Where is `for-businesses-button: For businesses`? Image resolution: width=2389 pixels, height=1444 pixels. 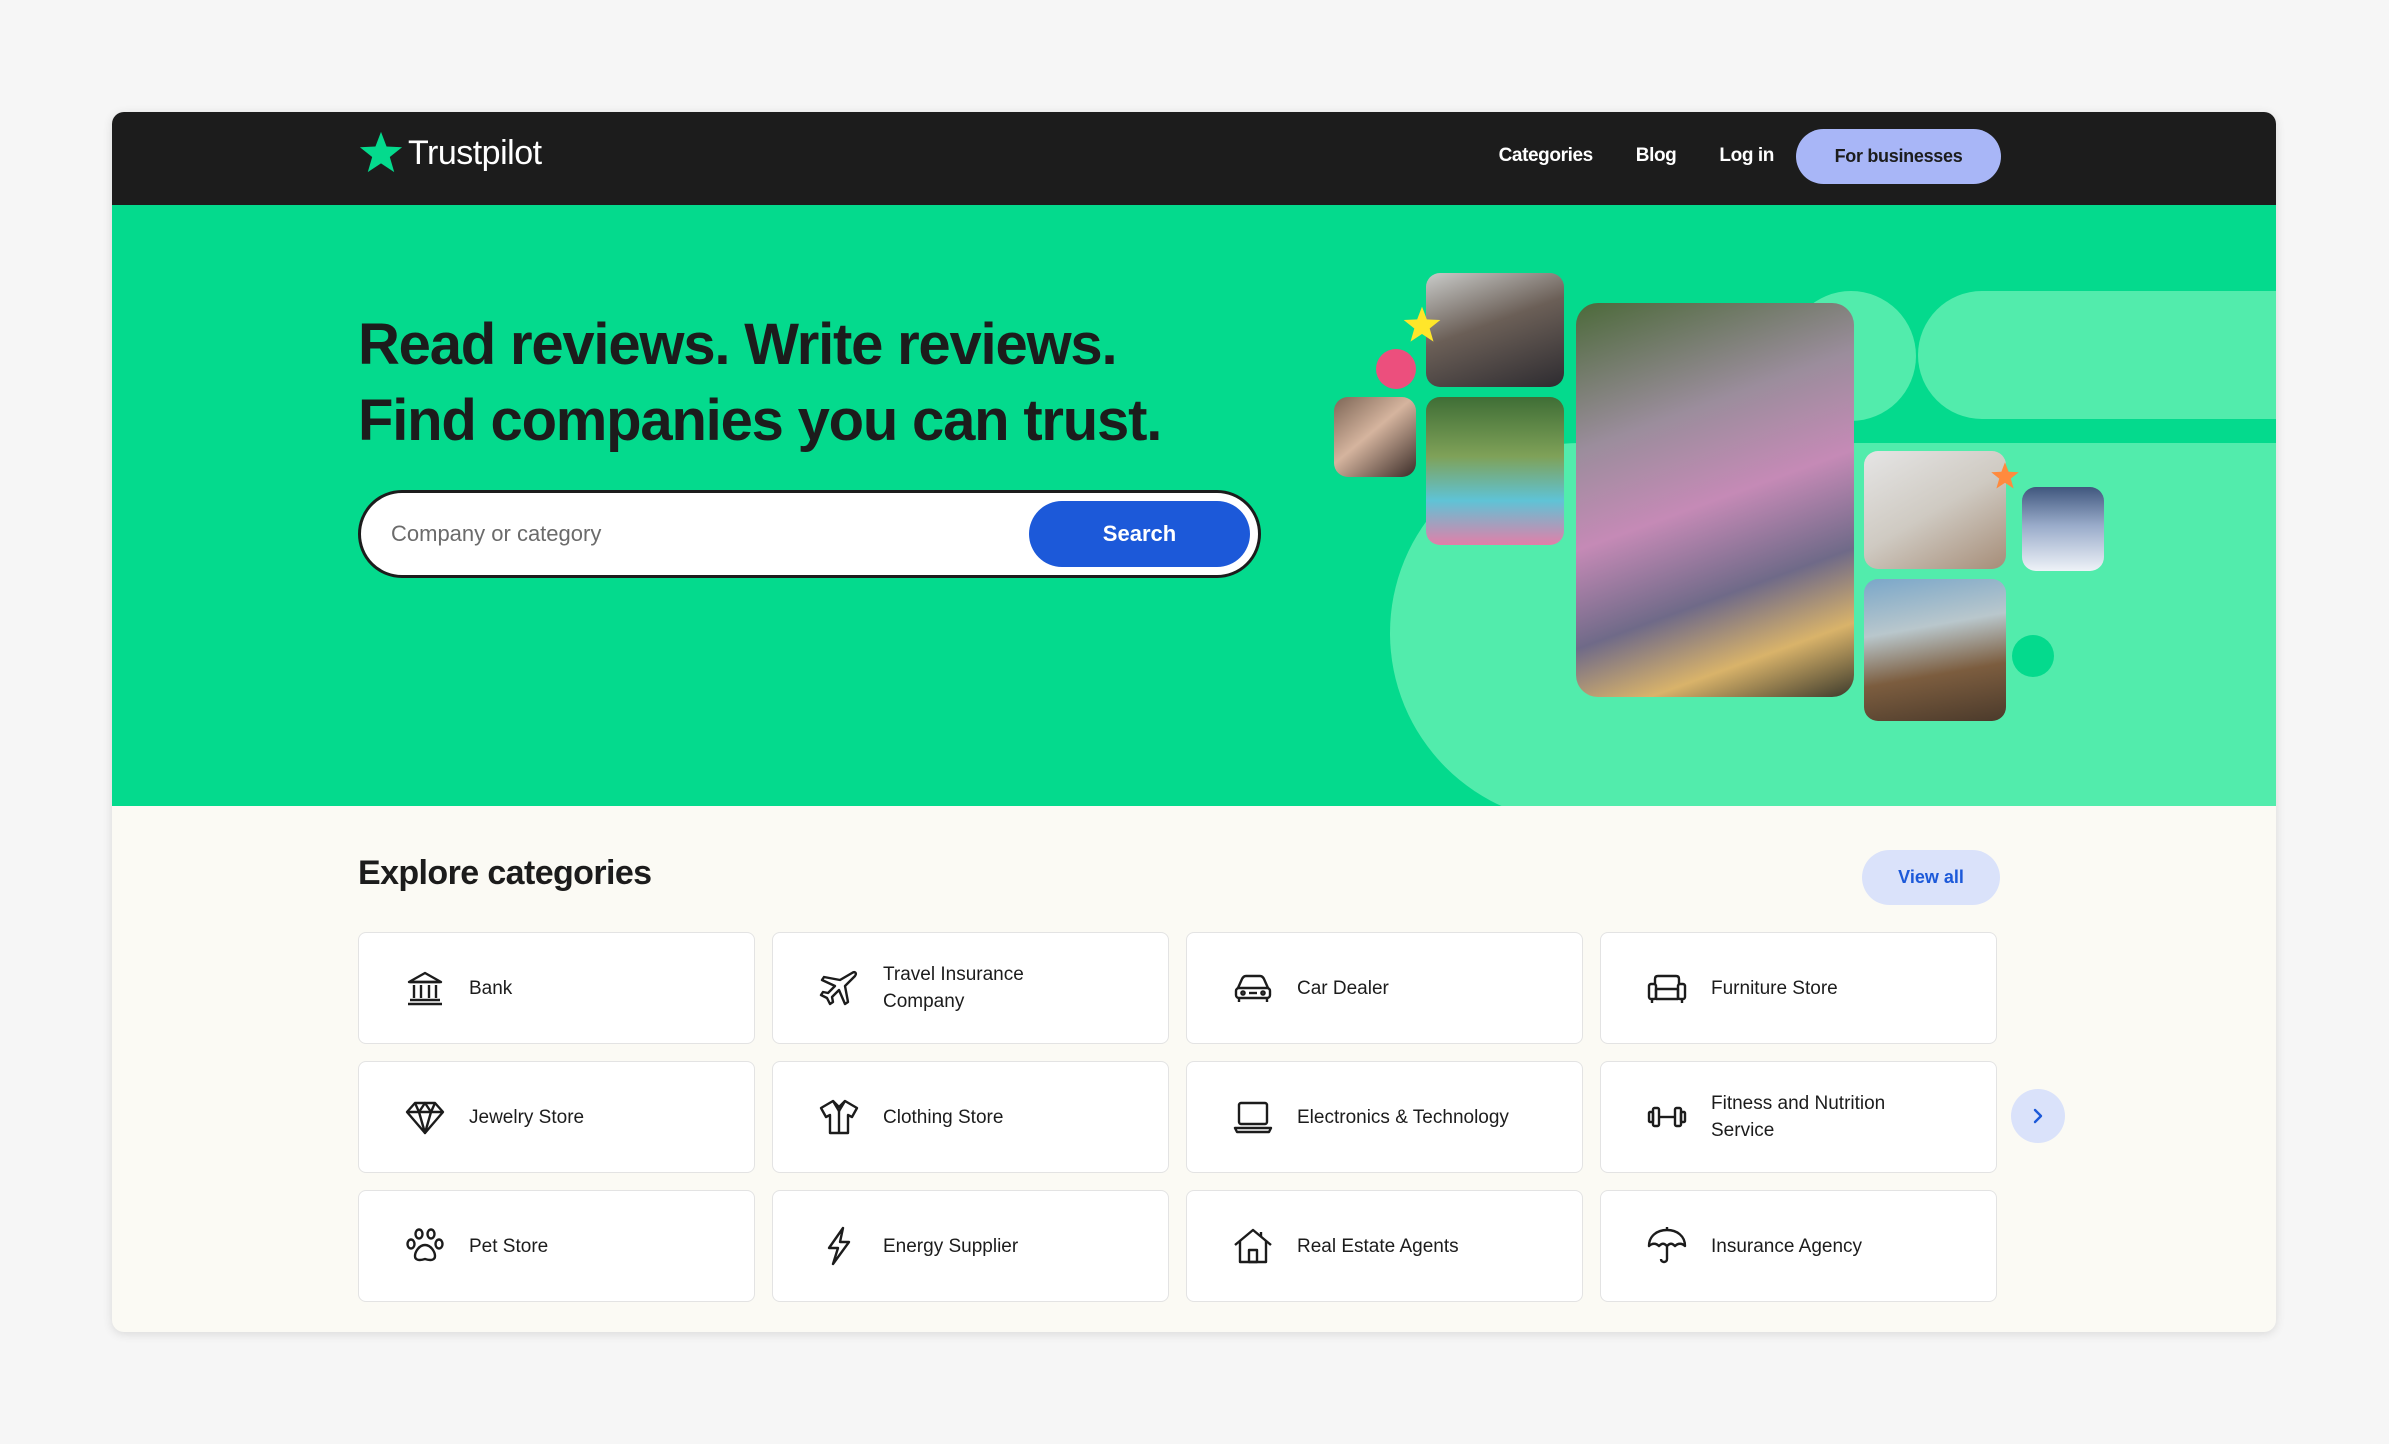
for-businesses-button: For businesses is located at coordinates (1898, 156).